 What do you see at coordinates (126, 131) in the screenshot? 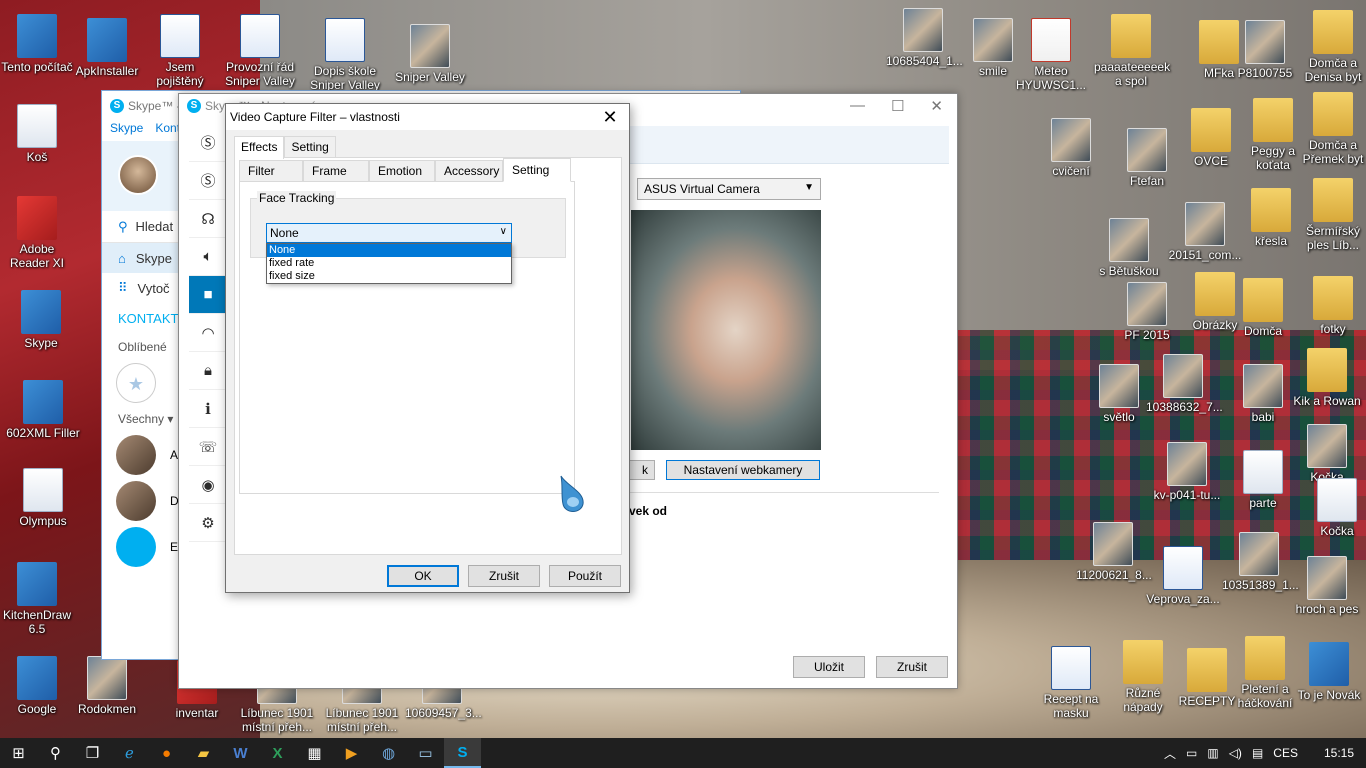
I see `menu-skype: Skype` at bounding box center [126, 131].